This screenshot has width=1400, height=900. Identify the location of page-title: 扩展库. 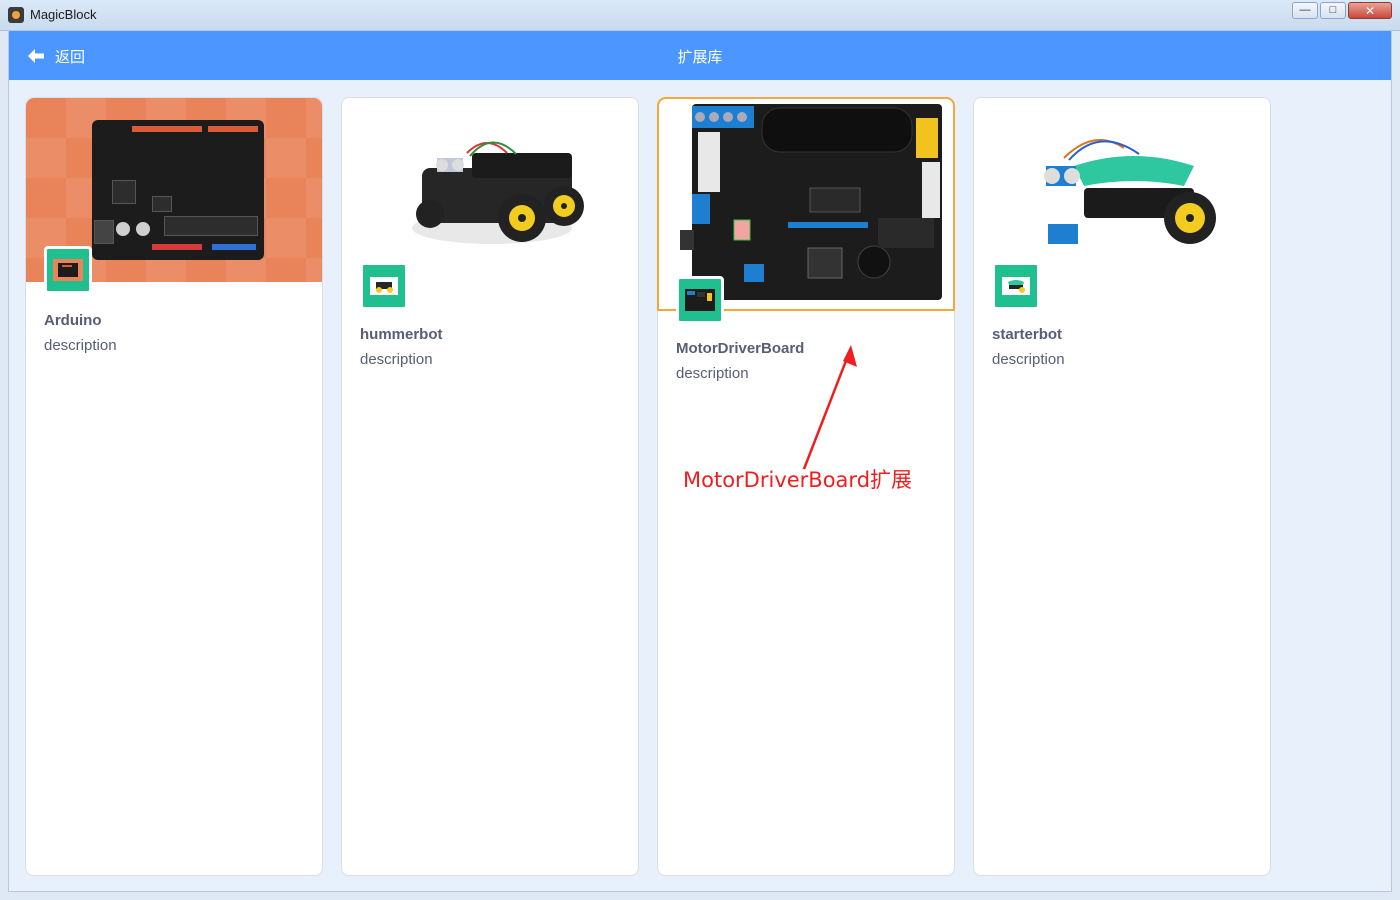
(700, 57).